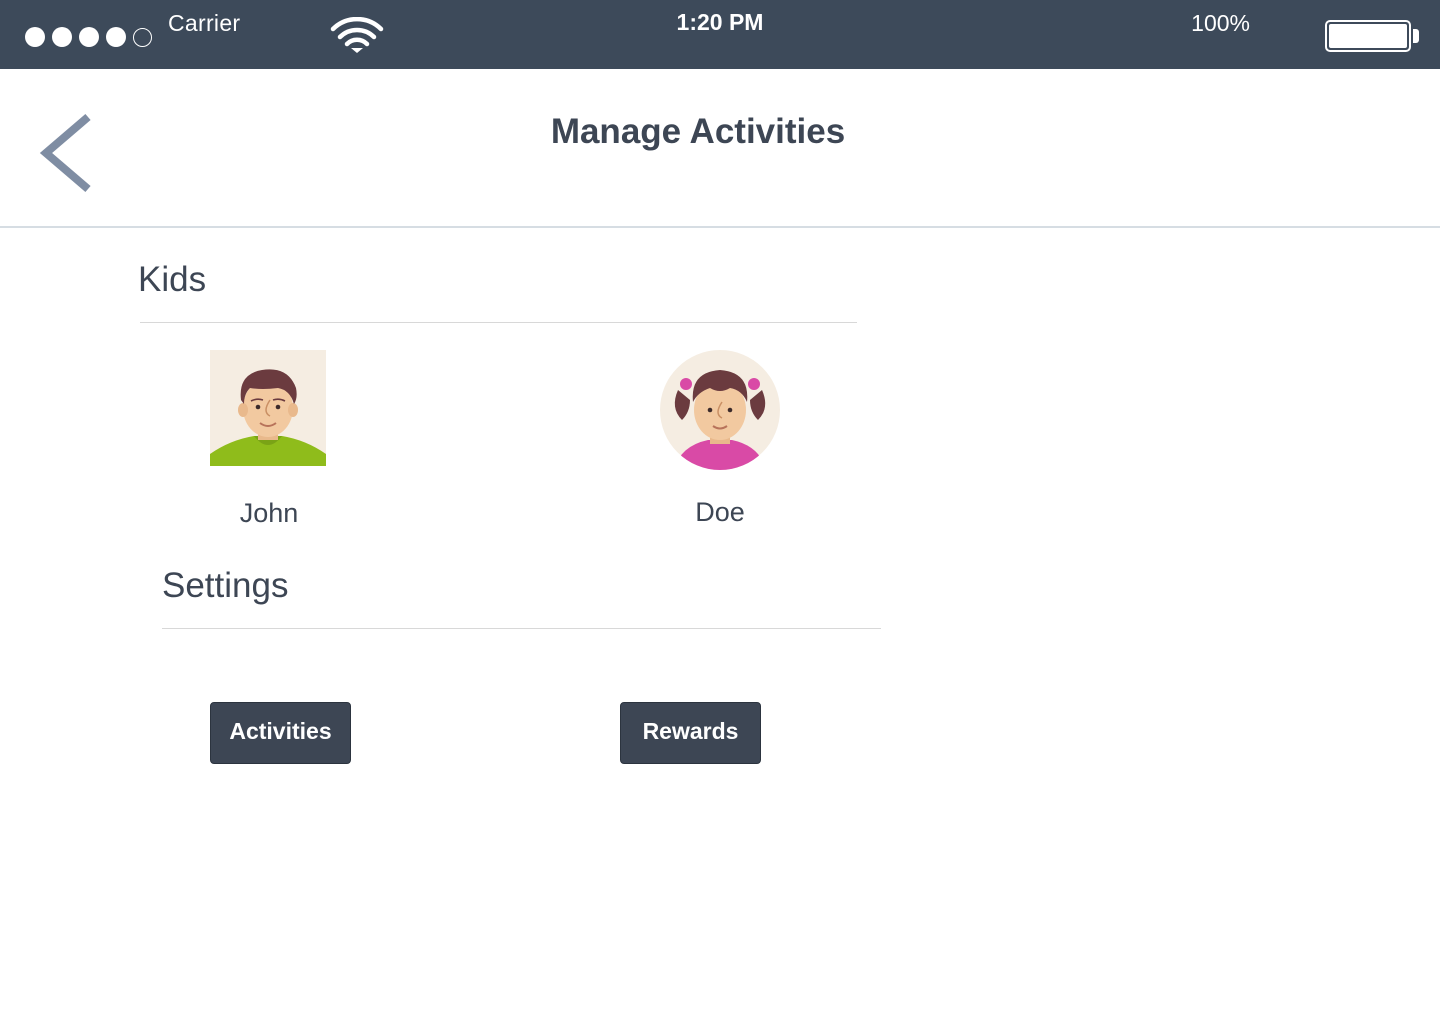  Describe the element at coordinates (172, 279) in the screenshot. I see `kids-section-title: Kids` at that location.